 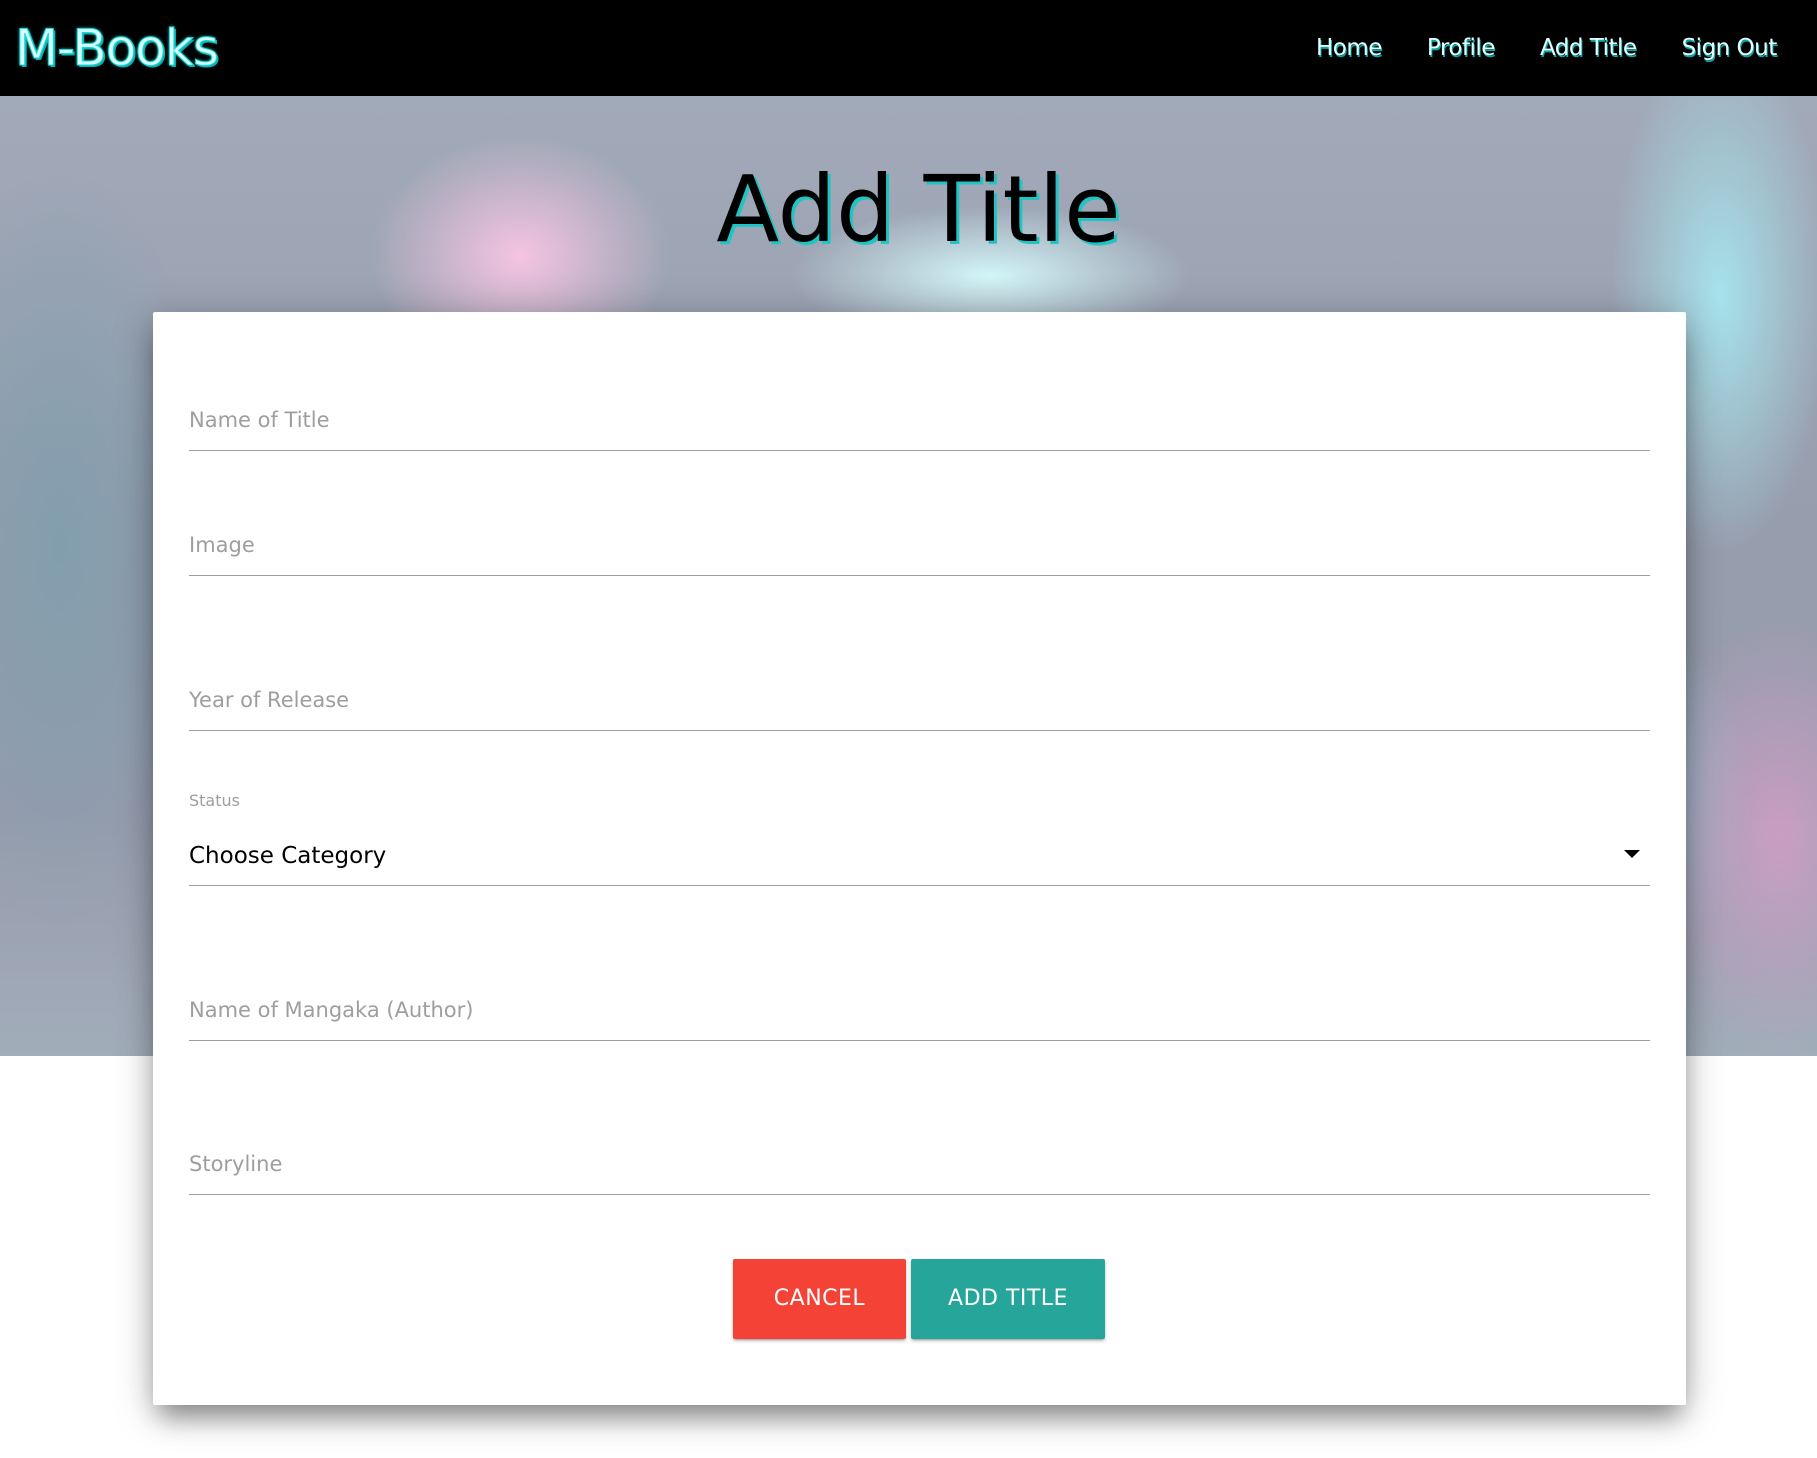 What do you see at coordinates (269, 700) in the screenshot?
I see `year-of-release-placeholder: Year of Release` at bounding box center [269, 700].